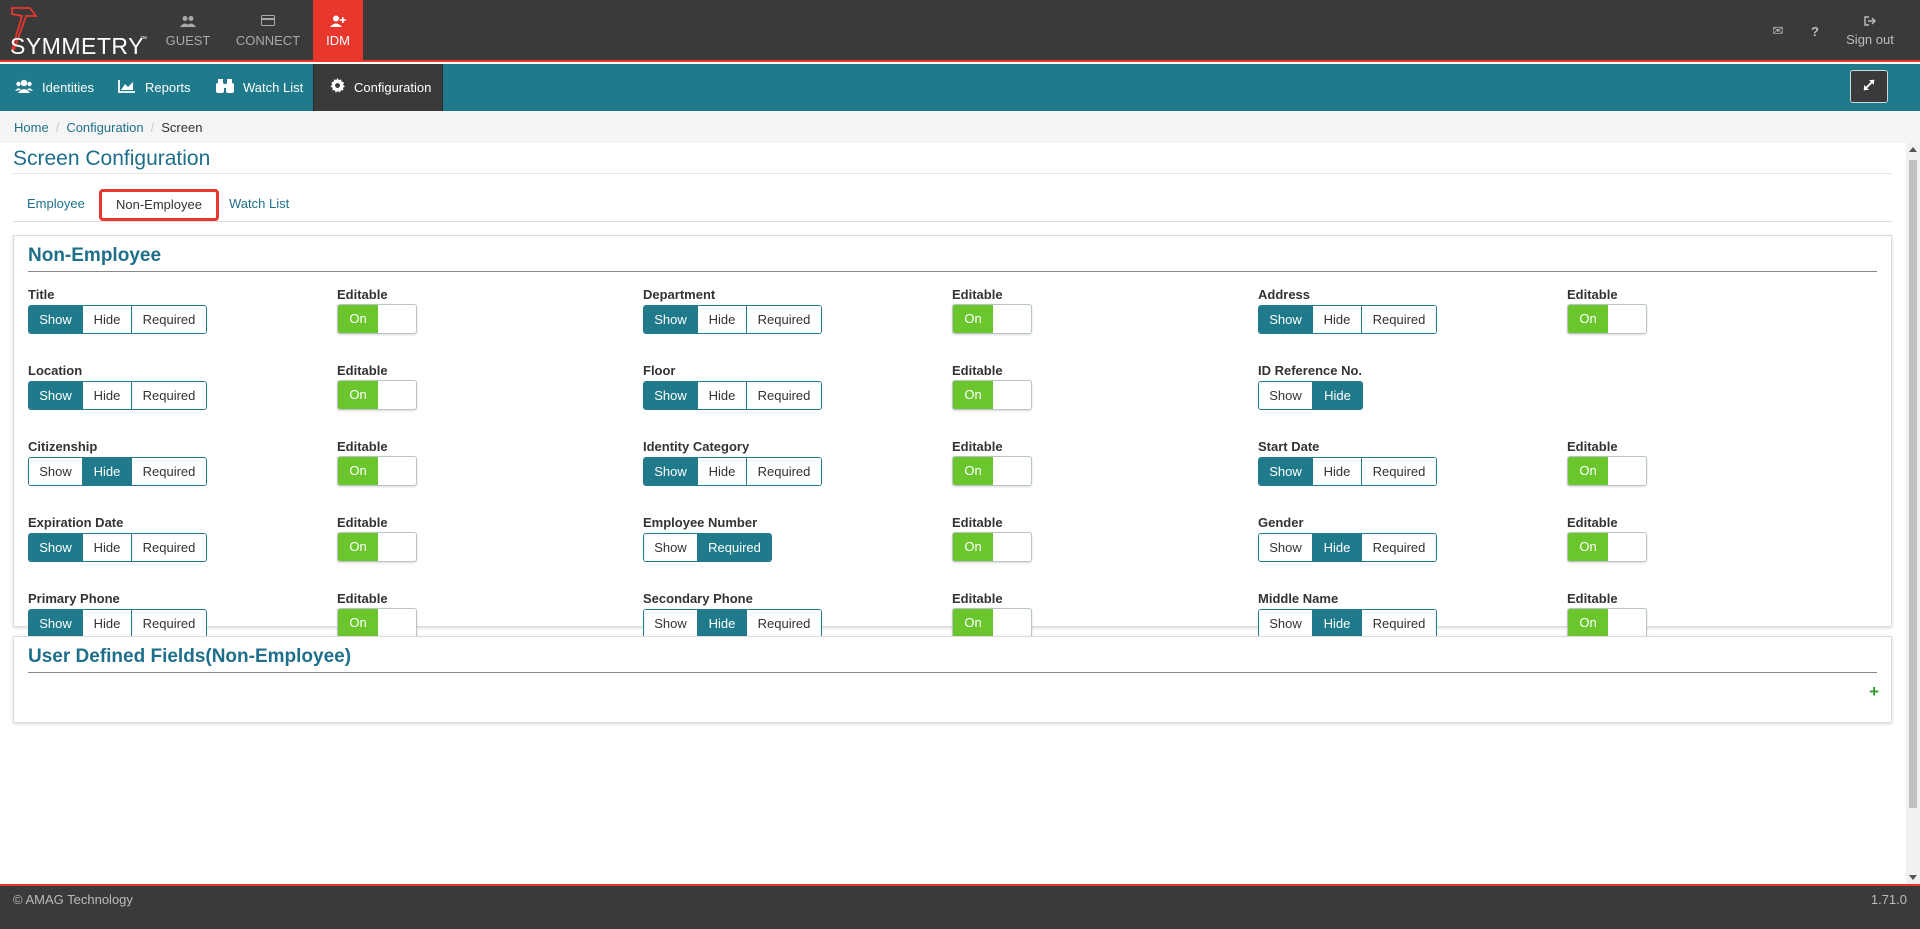  I want to click on expand-icon, so click(1869, 86).